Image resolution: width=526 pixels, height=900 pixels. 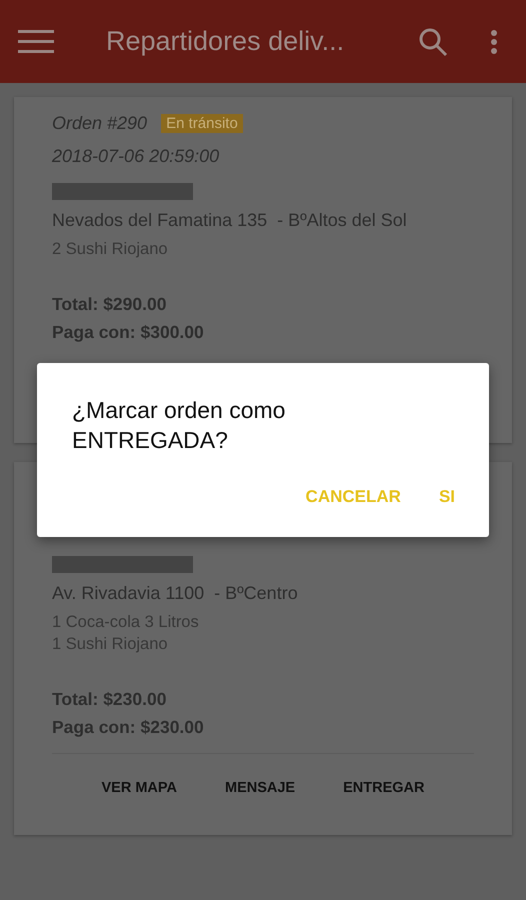 I want to click on total-text: Total: $290.00, so click(x=110, y=304).